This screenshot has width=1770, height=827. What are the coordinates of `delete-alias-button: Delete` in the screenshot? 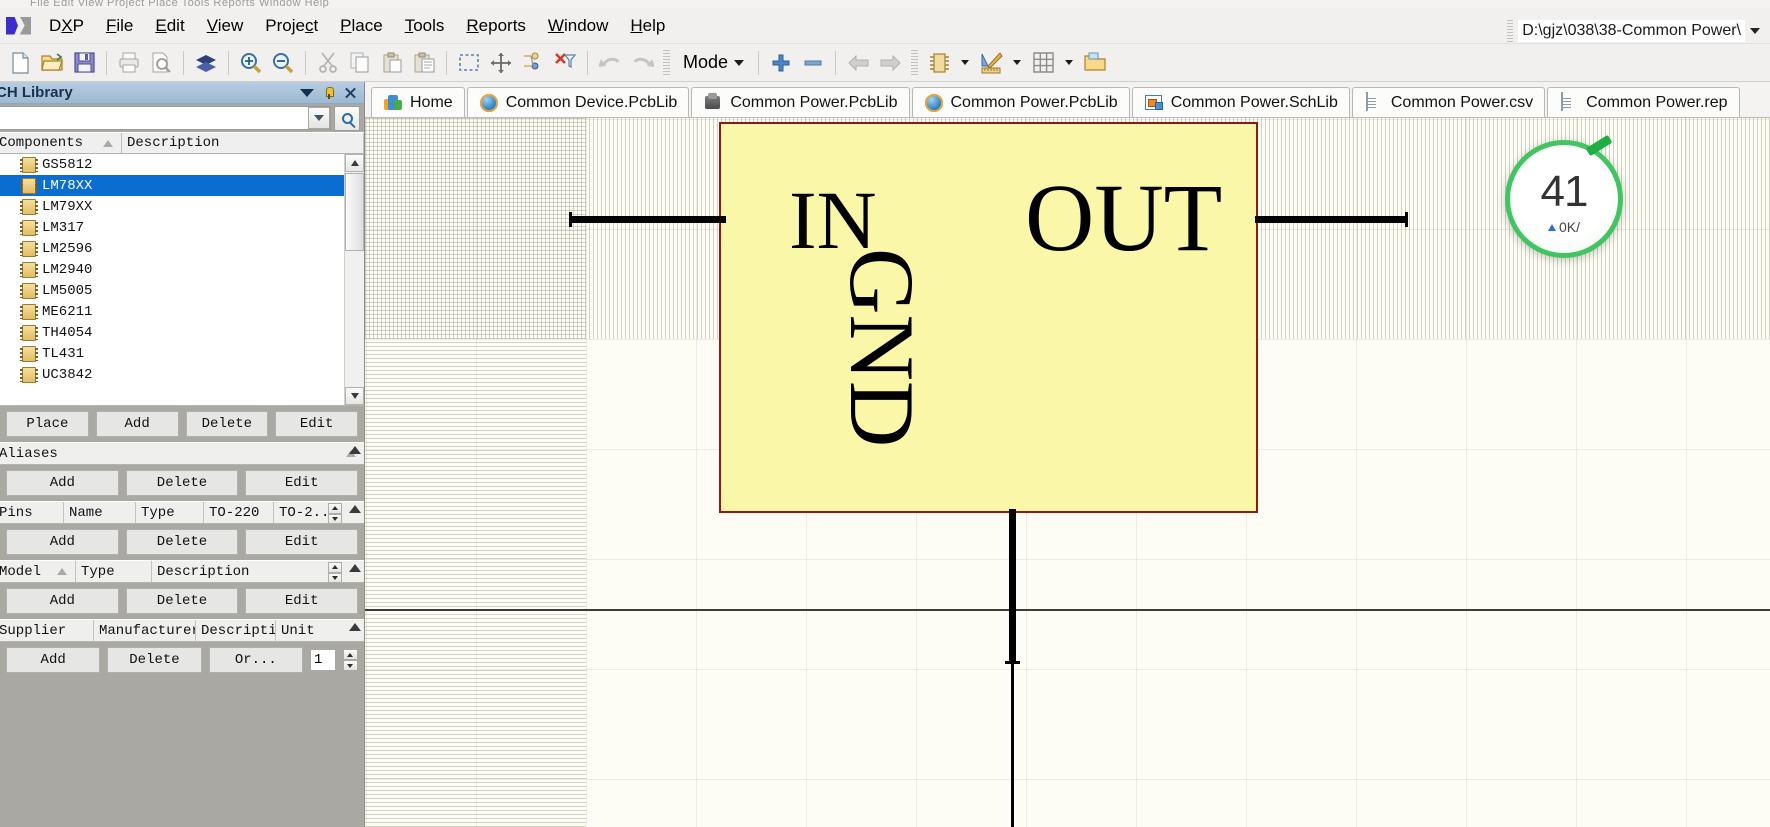 It's located at (182, 483).